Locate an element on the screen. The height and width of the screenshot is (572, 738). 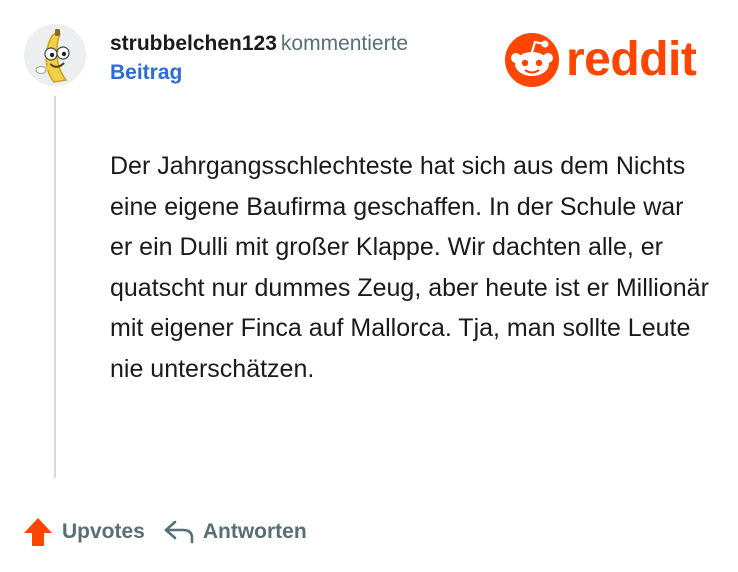
upvote-label: Upvotes is located at coordinates (103, 531).